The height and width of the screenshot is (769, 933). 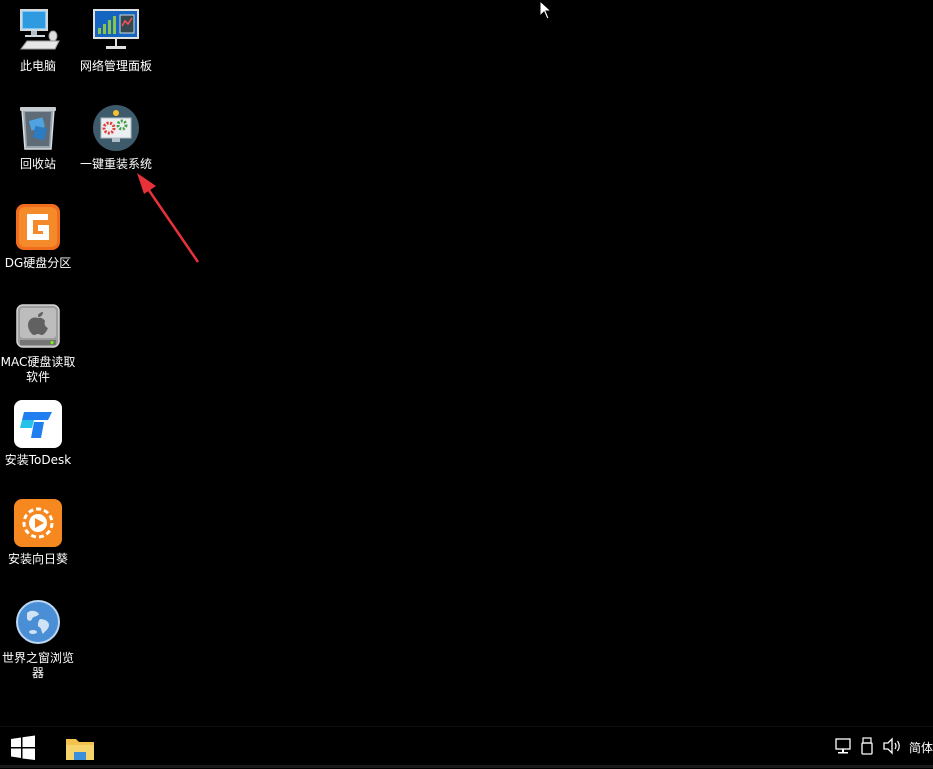 I want to click on taskbar: 简体, so click(x=466, y=747).